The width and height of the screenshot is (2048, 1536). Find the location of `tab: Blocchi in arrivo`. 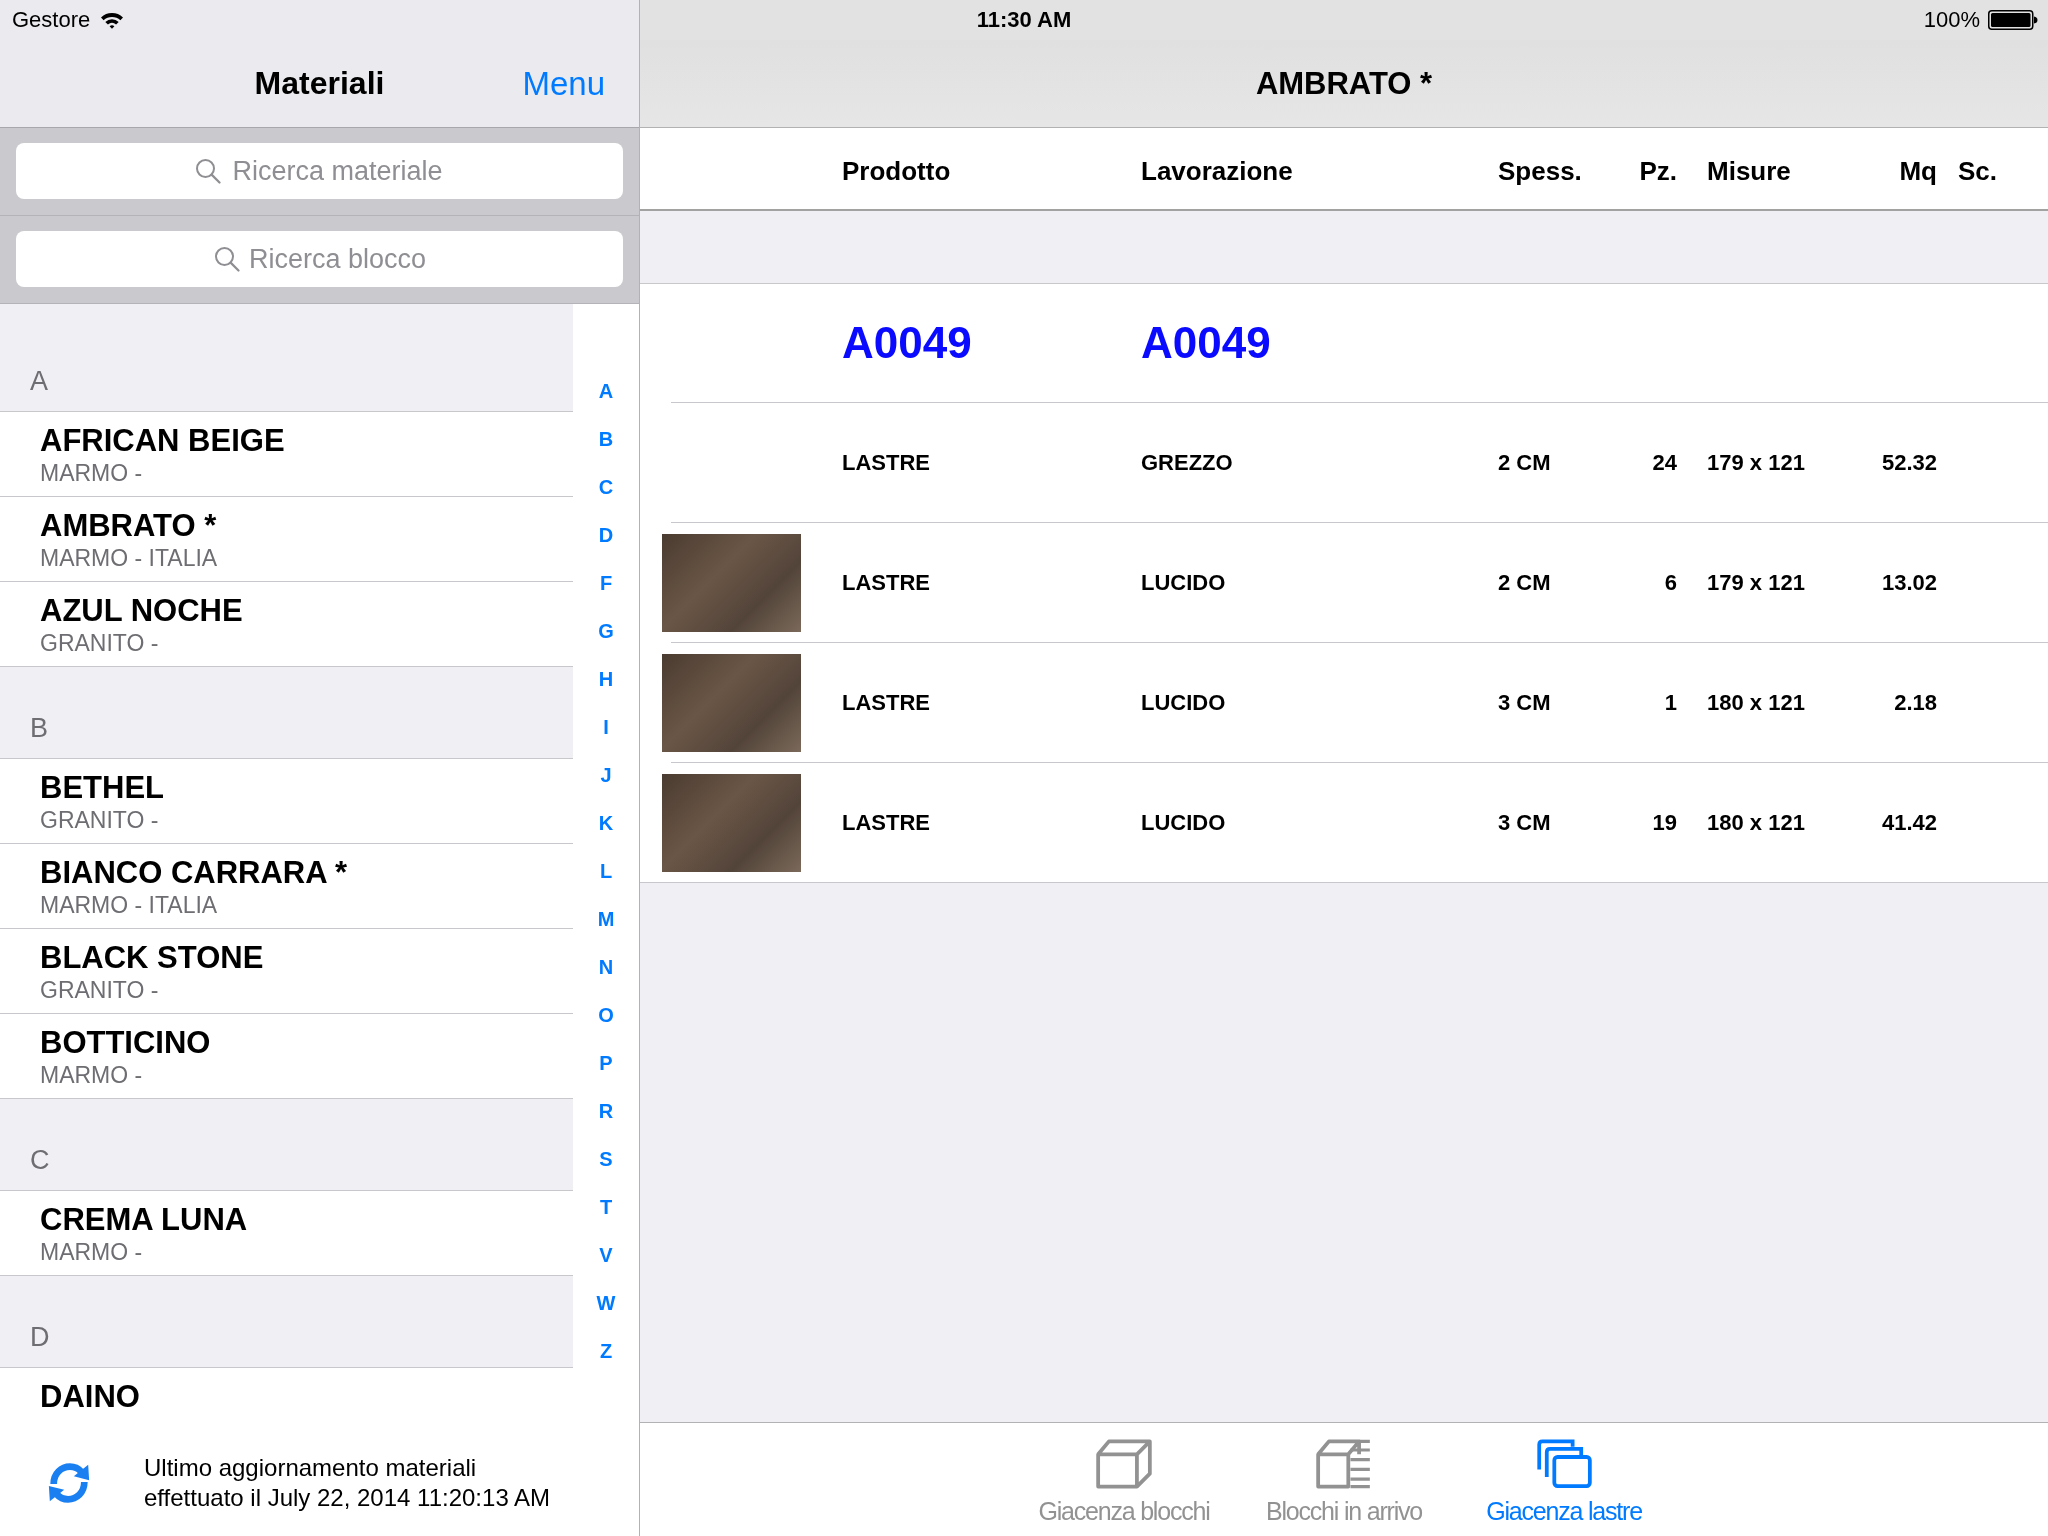

tab: Blocchi in arrivo is located at coordinates (1344, 1479).